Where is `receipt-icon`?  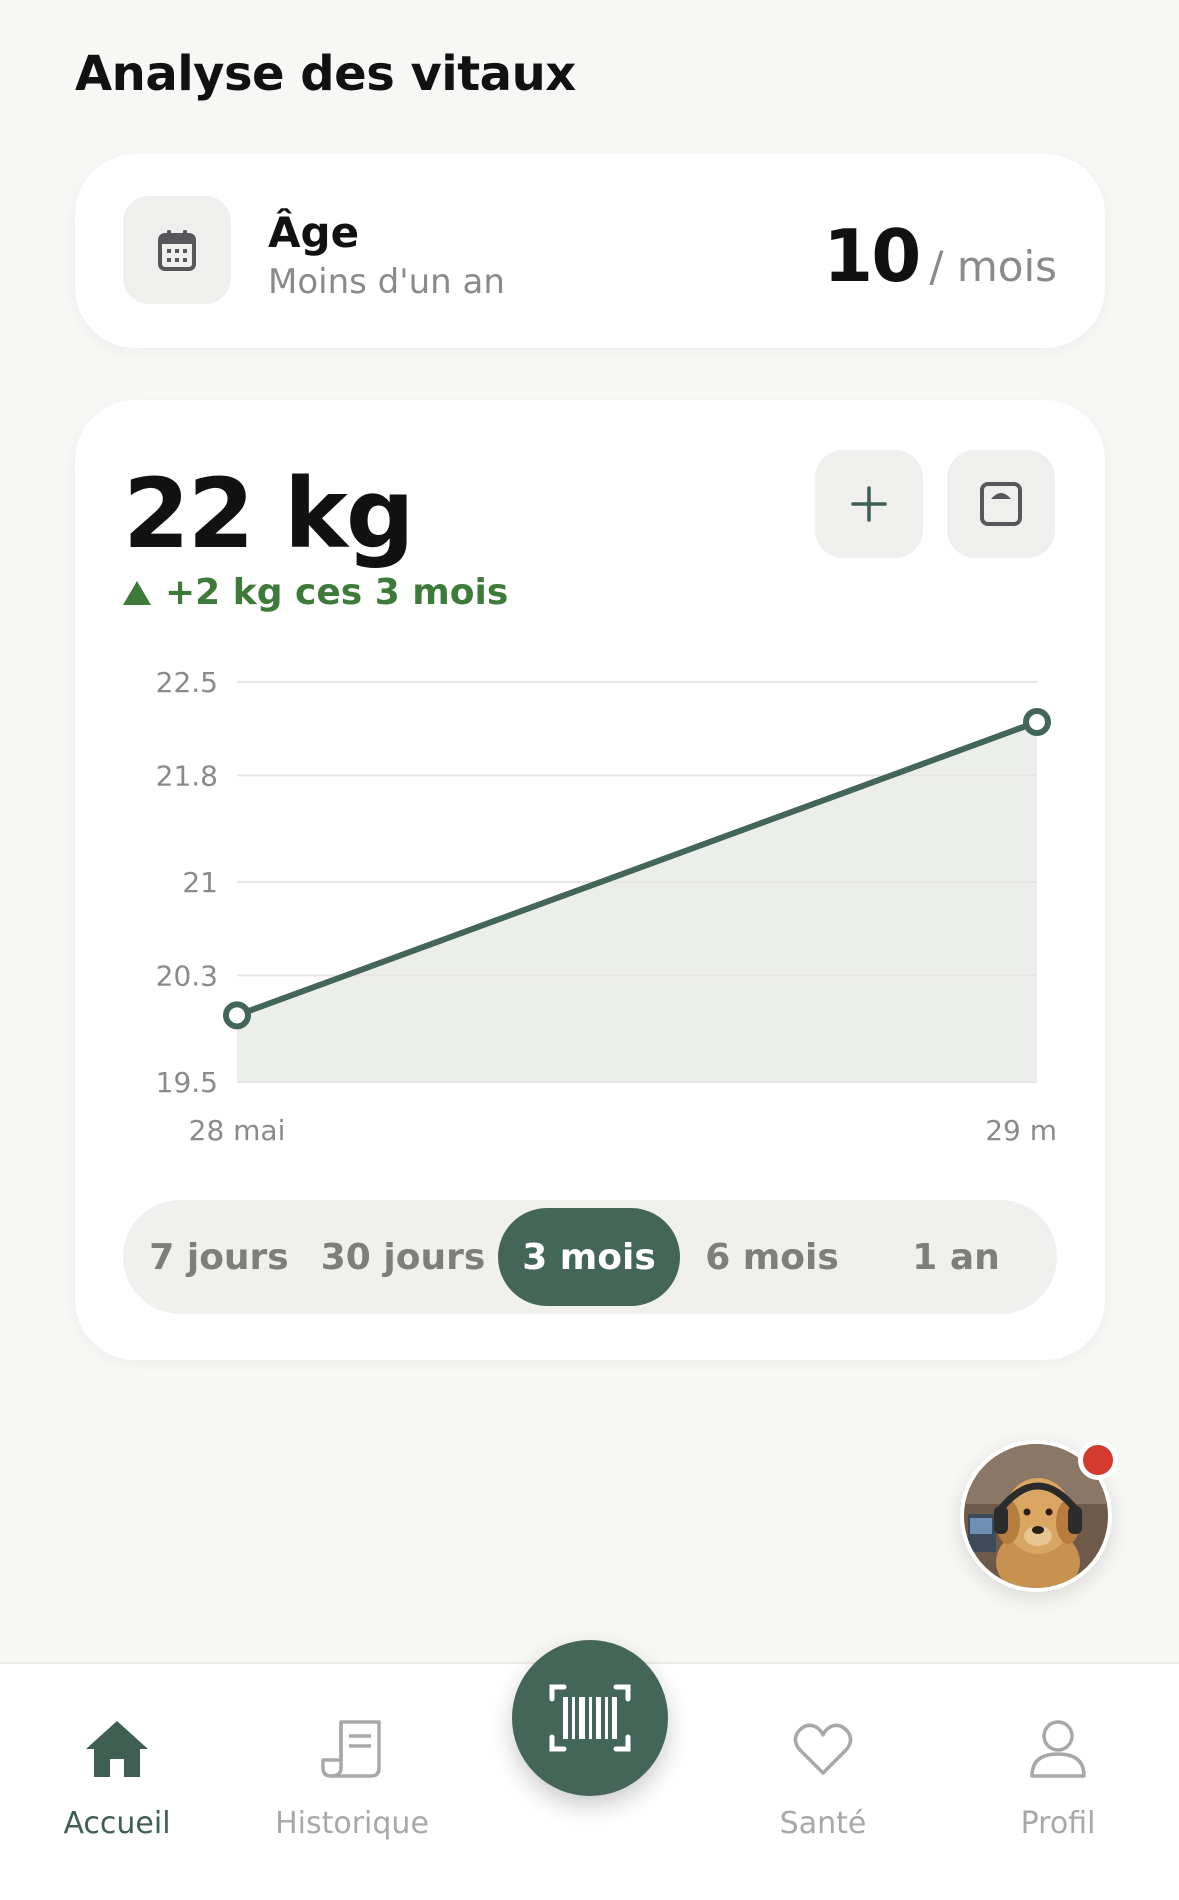 receipt-icon is located at coordinates (352, 1749).